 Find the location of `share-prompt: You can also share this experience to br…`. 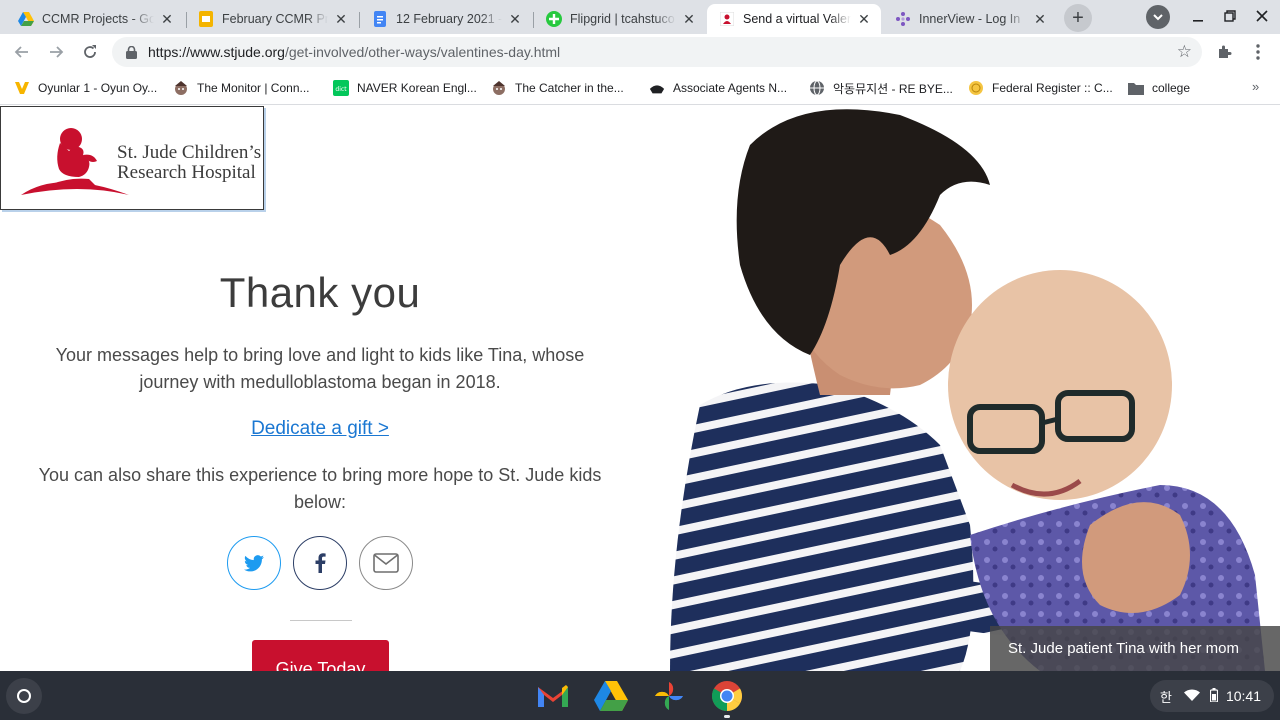

share-prompt: You can also share this experience to br… is located at coordinates (320, 488).